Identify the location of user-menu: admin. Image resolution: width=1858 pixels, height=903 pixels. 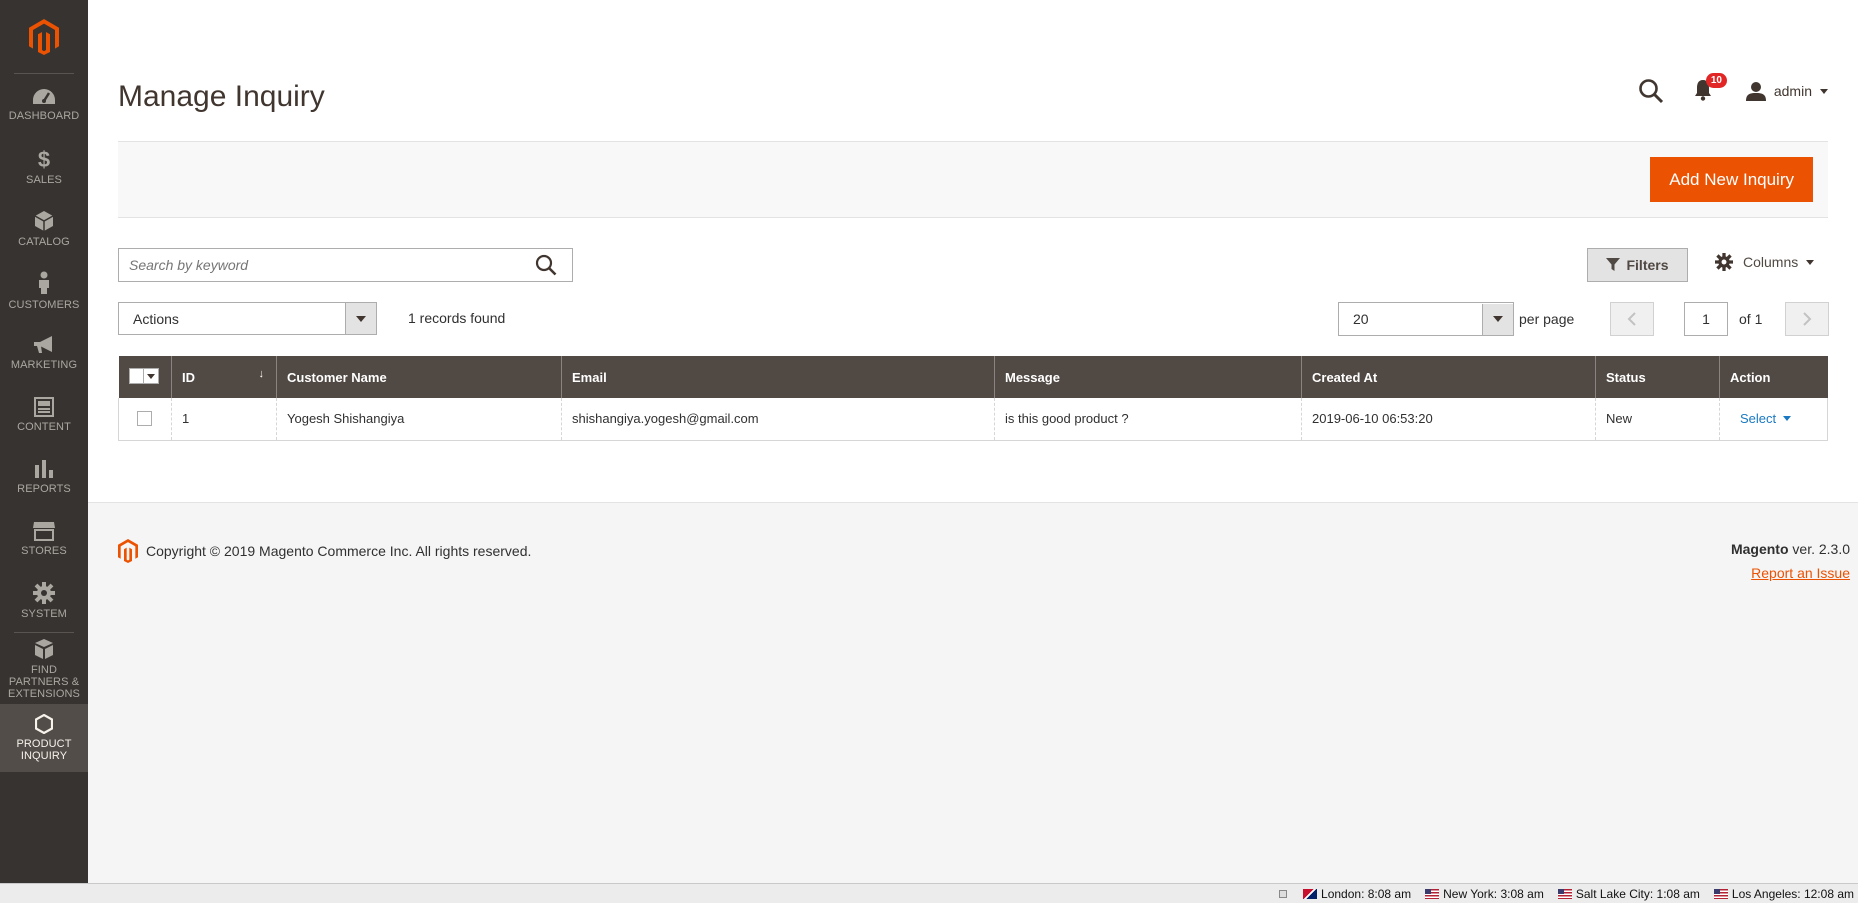
(1786, 91).